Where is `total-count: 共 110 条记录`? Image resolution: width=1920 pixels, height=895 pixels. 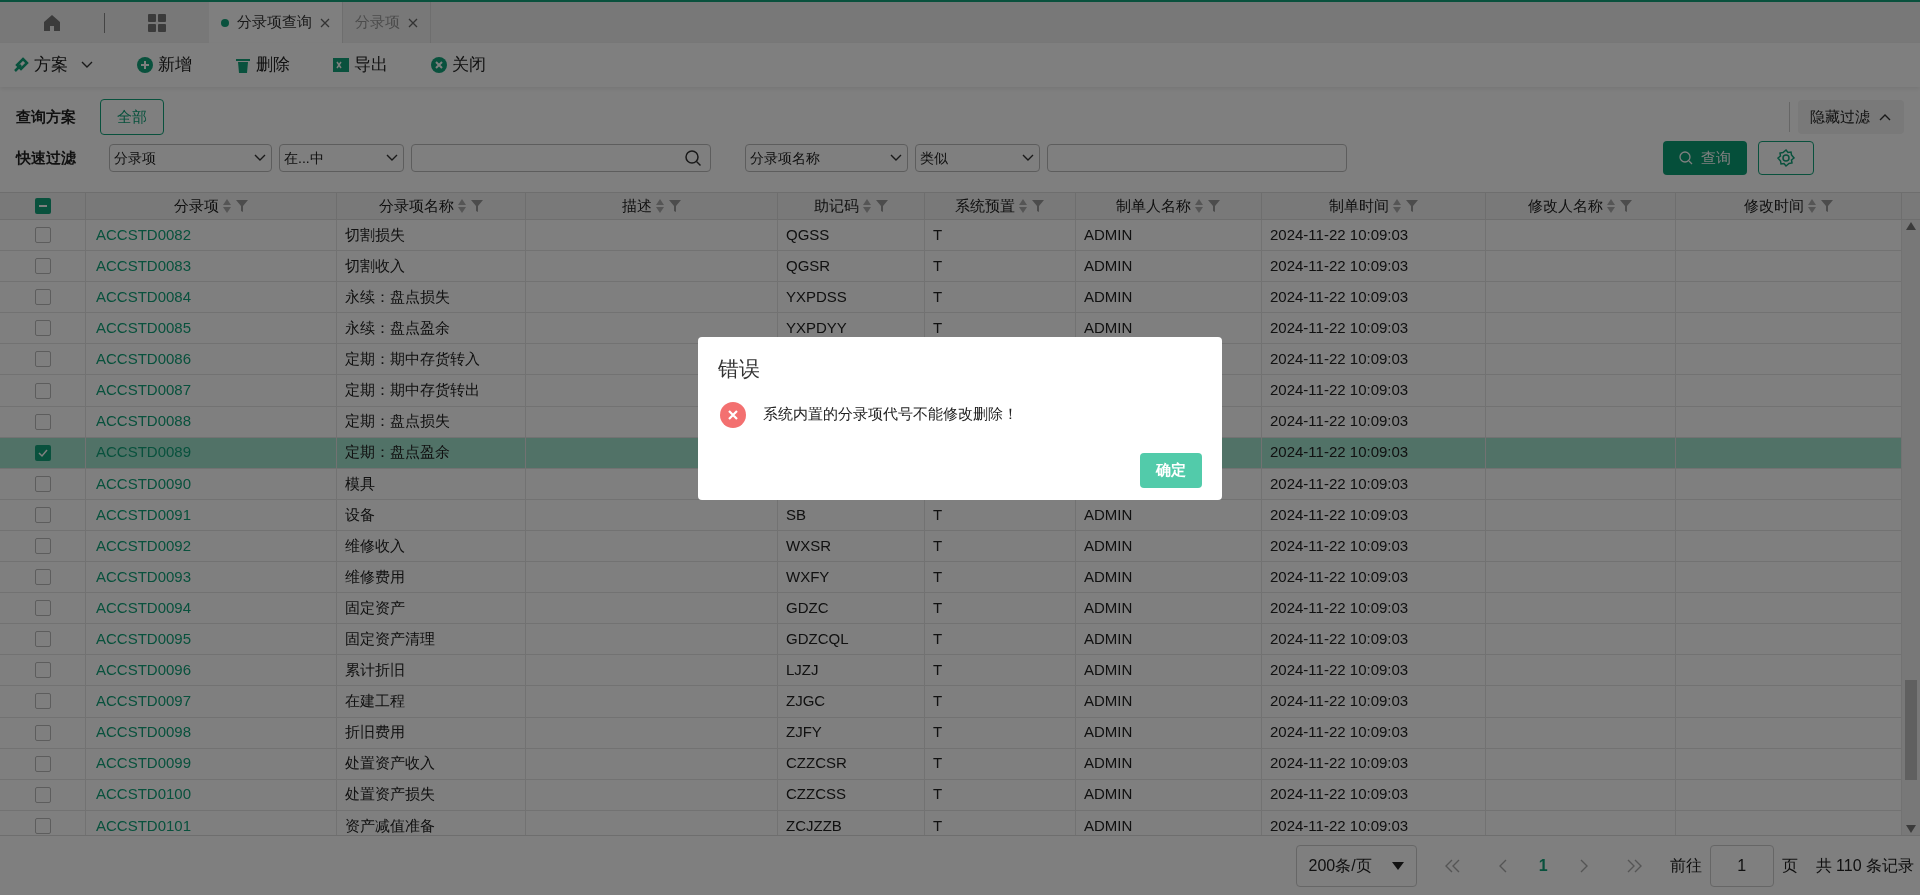
total-count: 共 110 条记录 is located at coordinates (1864, 865).